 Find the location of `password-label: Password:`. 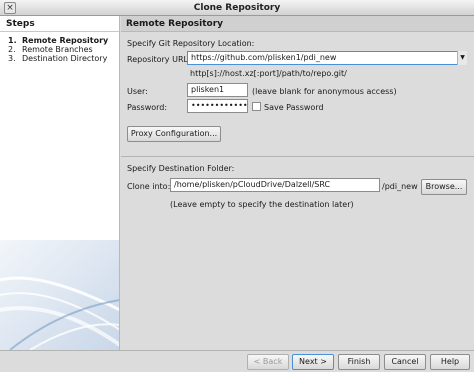

password-label: Password: is located at coordinates (147, 107).